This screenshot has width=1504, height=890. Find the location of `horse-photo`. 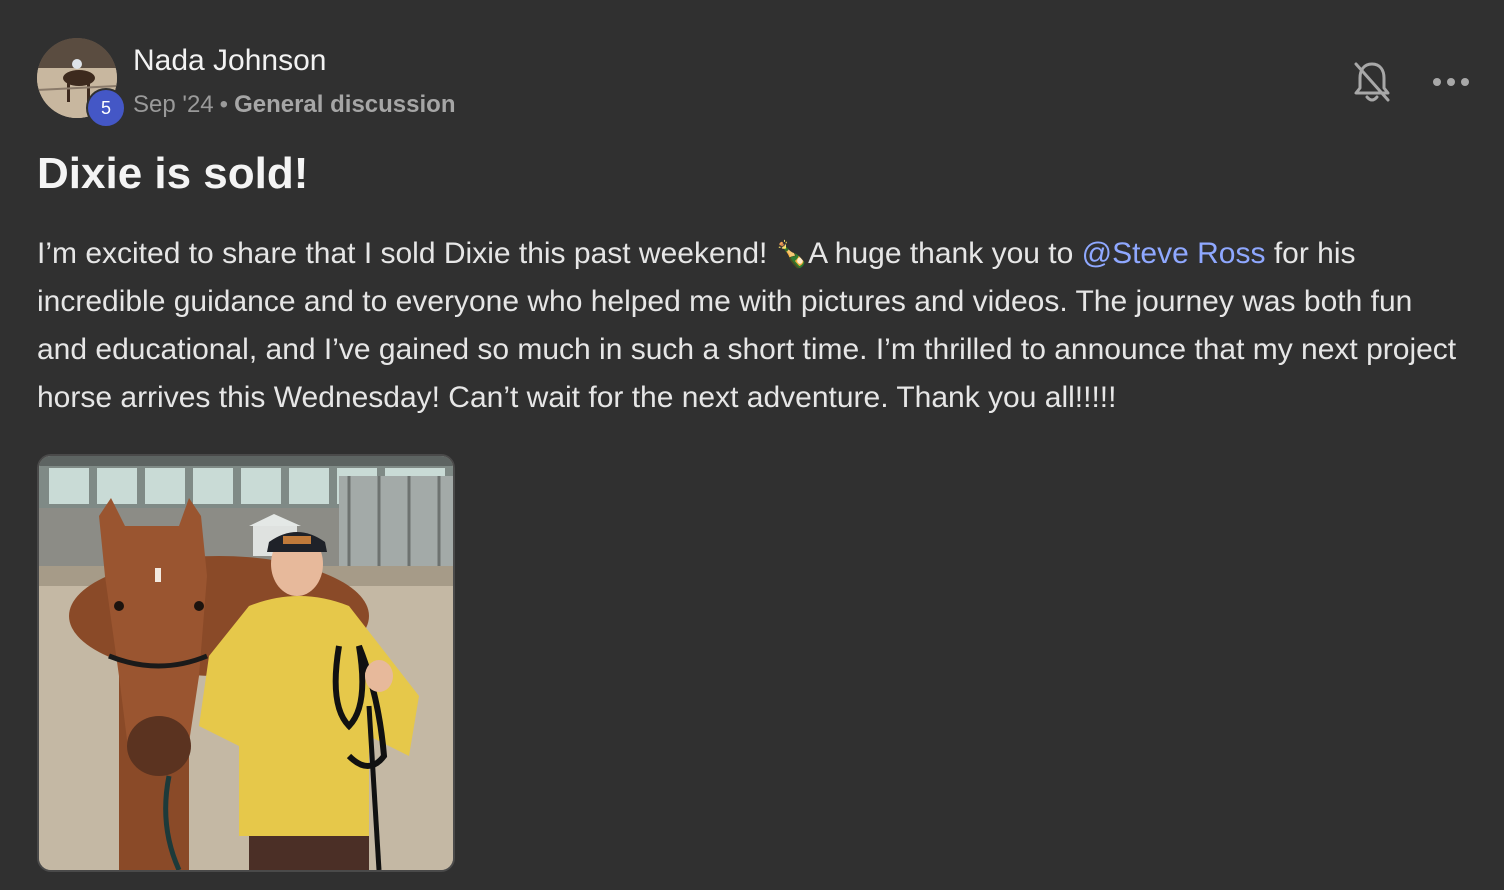

horse-photo is located at coordinates (246, 663).